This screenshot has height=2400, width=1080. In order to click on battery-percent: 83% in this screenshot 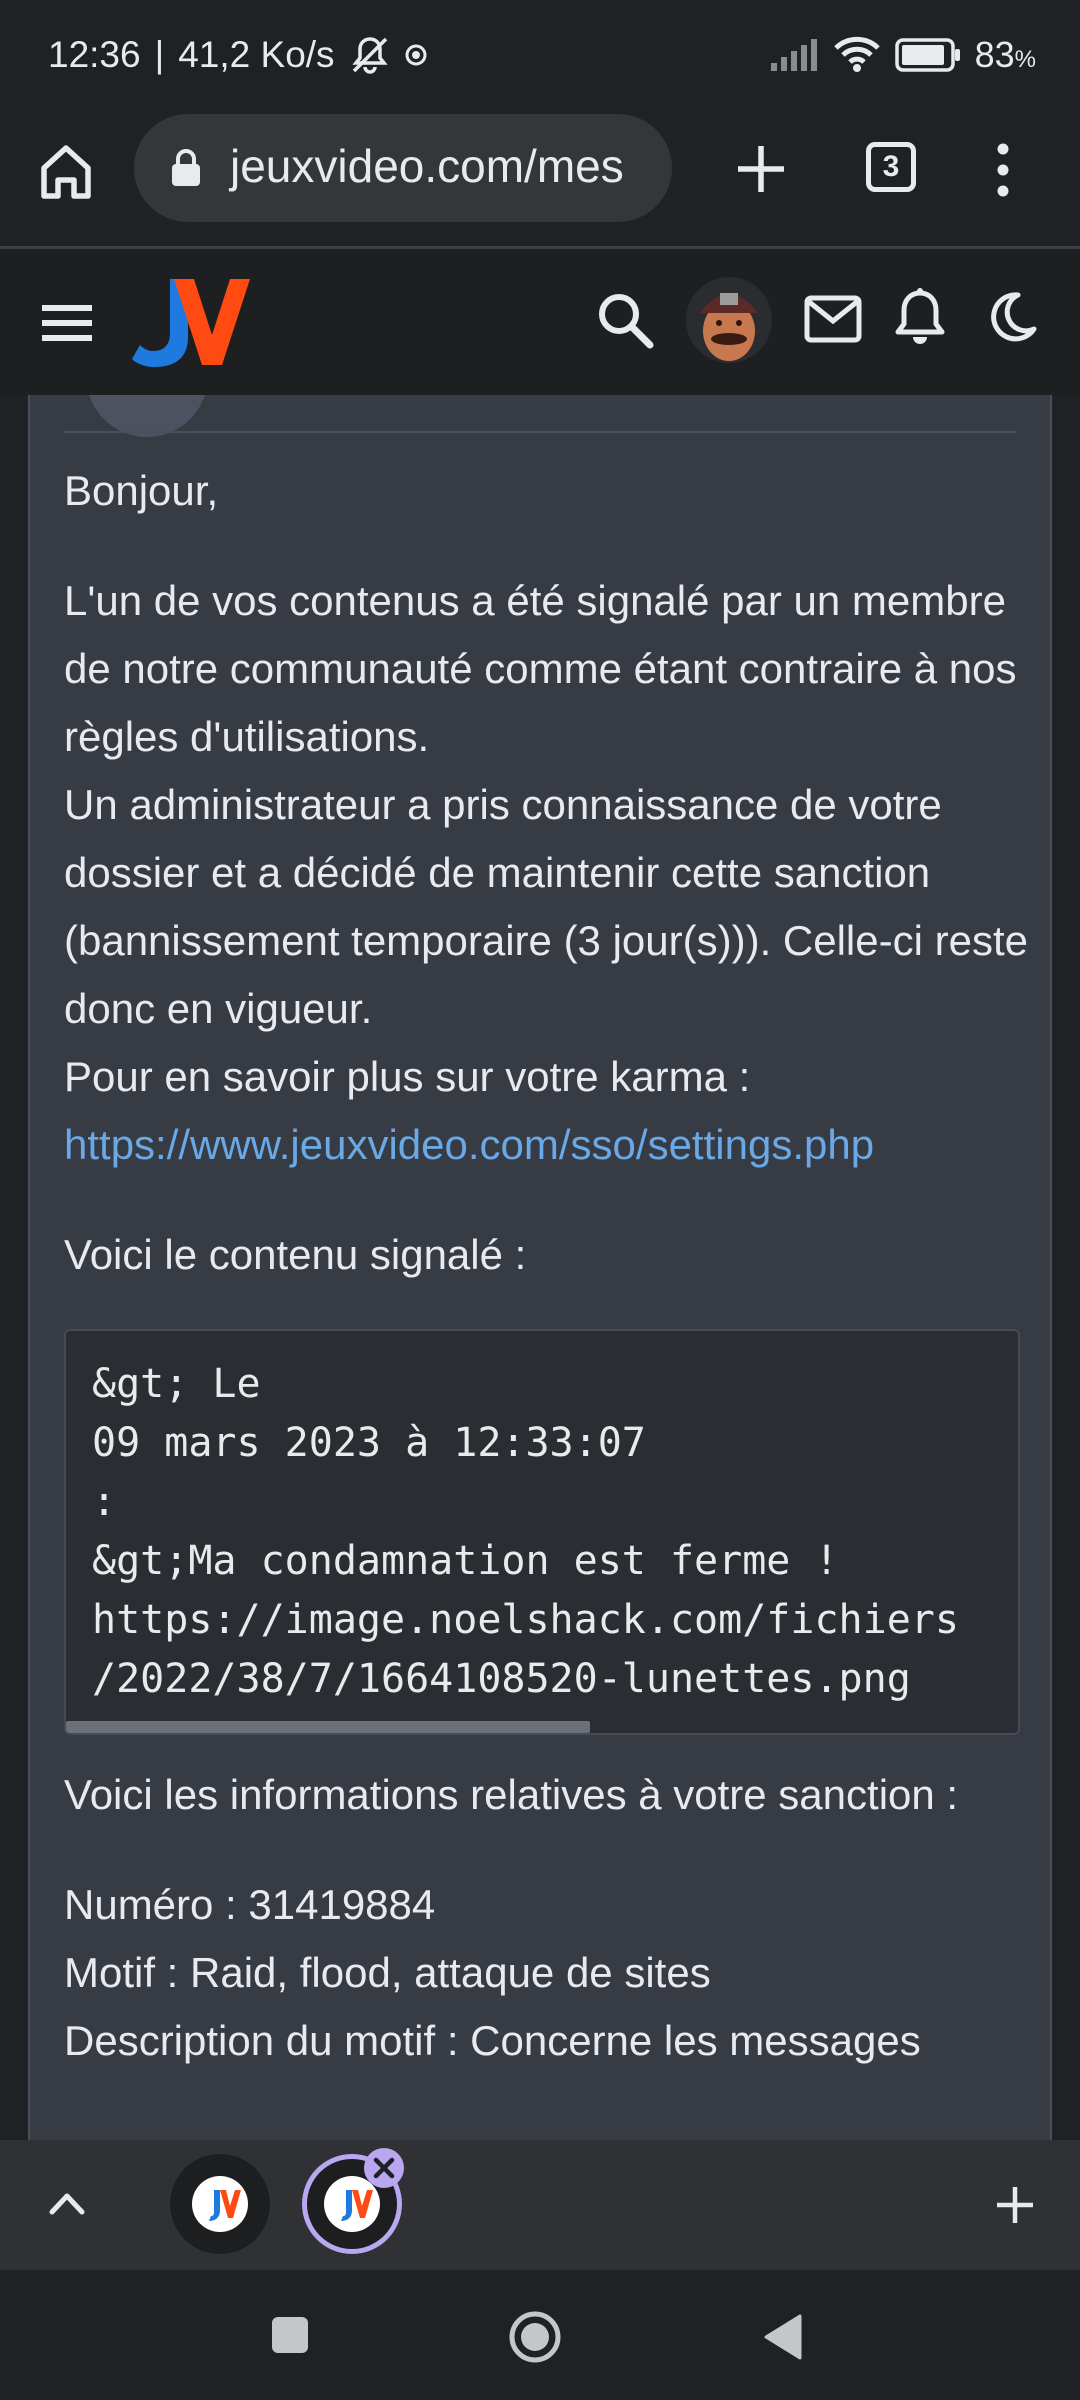, I will do `click(1005, 55)`.